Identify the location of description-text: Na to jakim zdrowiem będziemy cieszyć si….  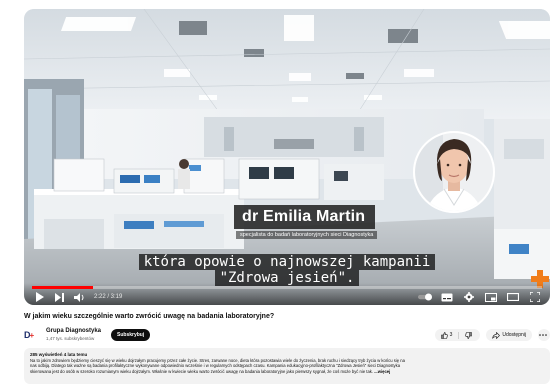
(287, 366).